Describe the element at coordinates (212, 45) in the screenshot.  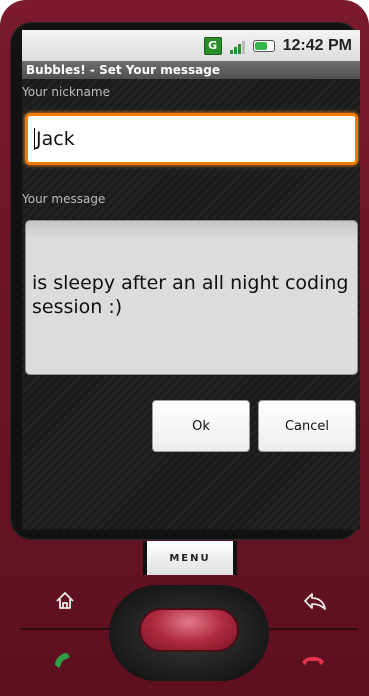
I see `g-icon: G` at that location.